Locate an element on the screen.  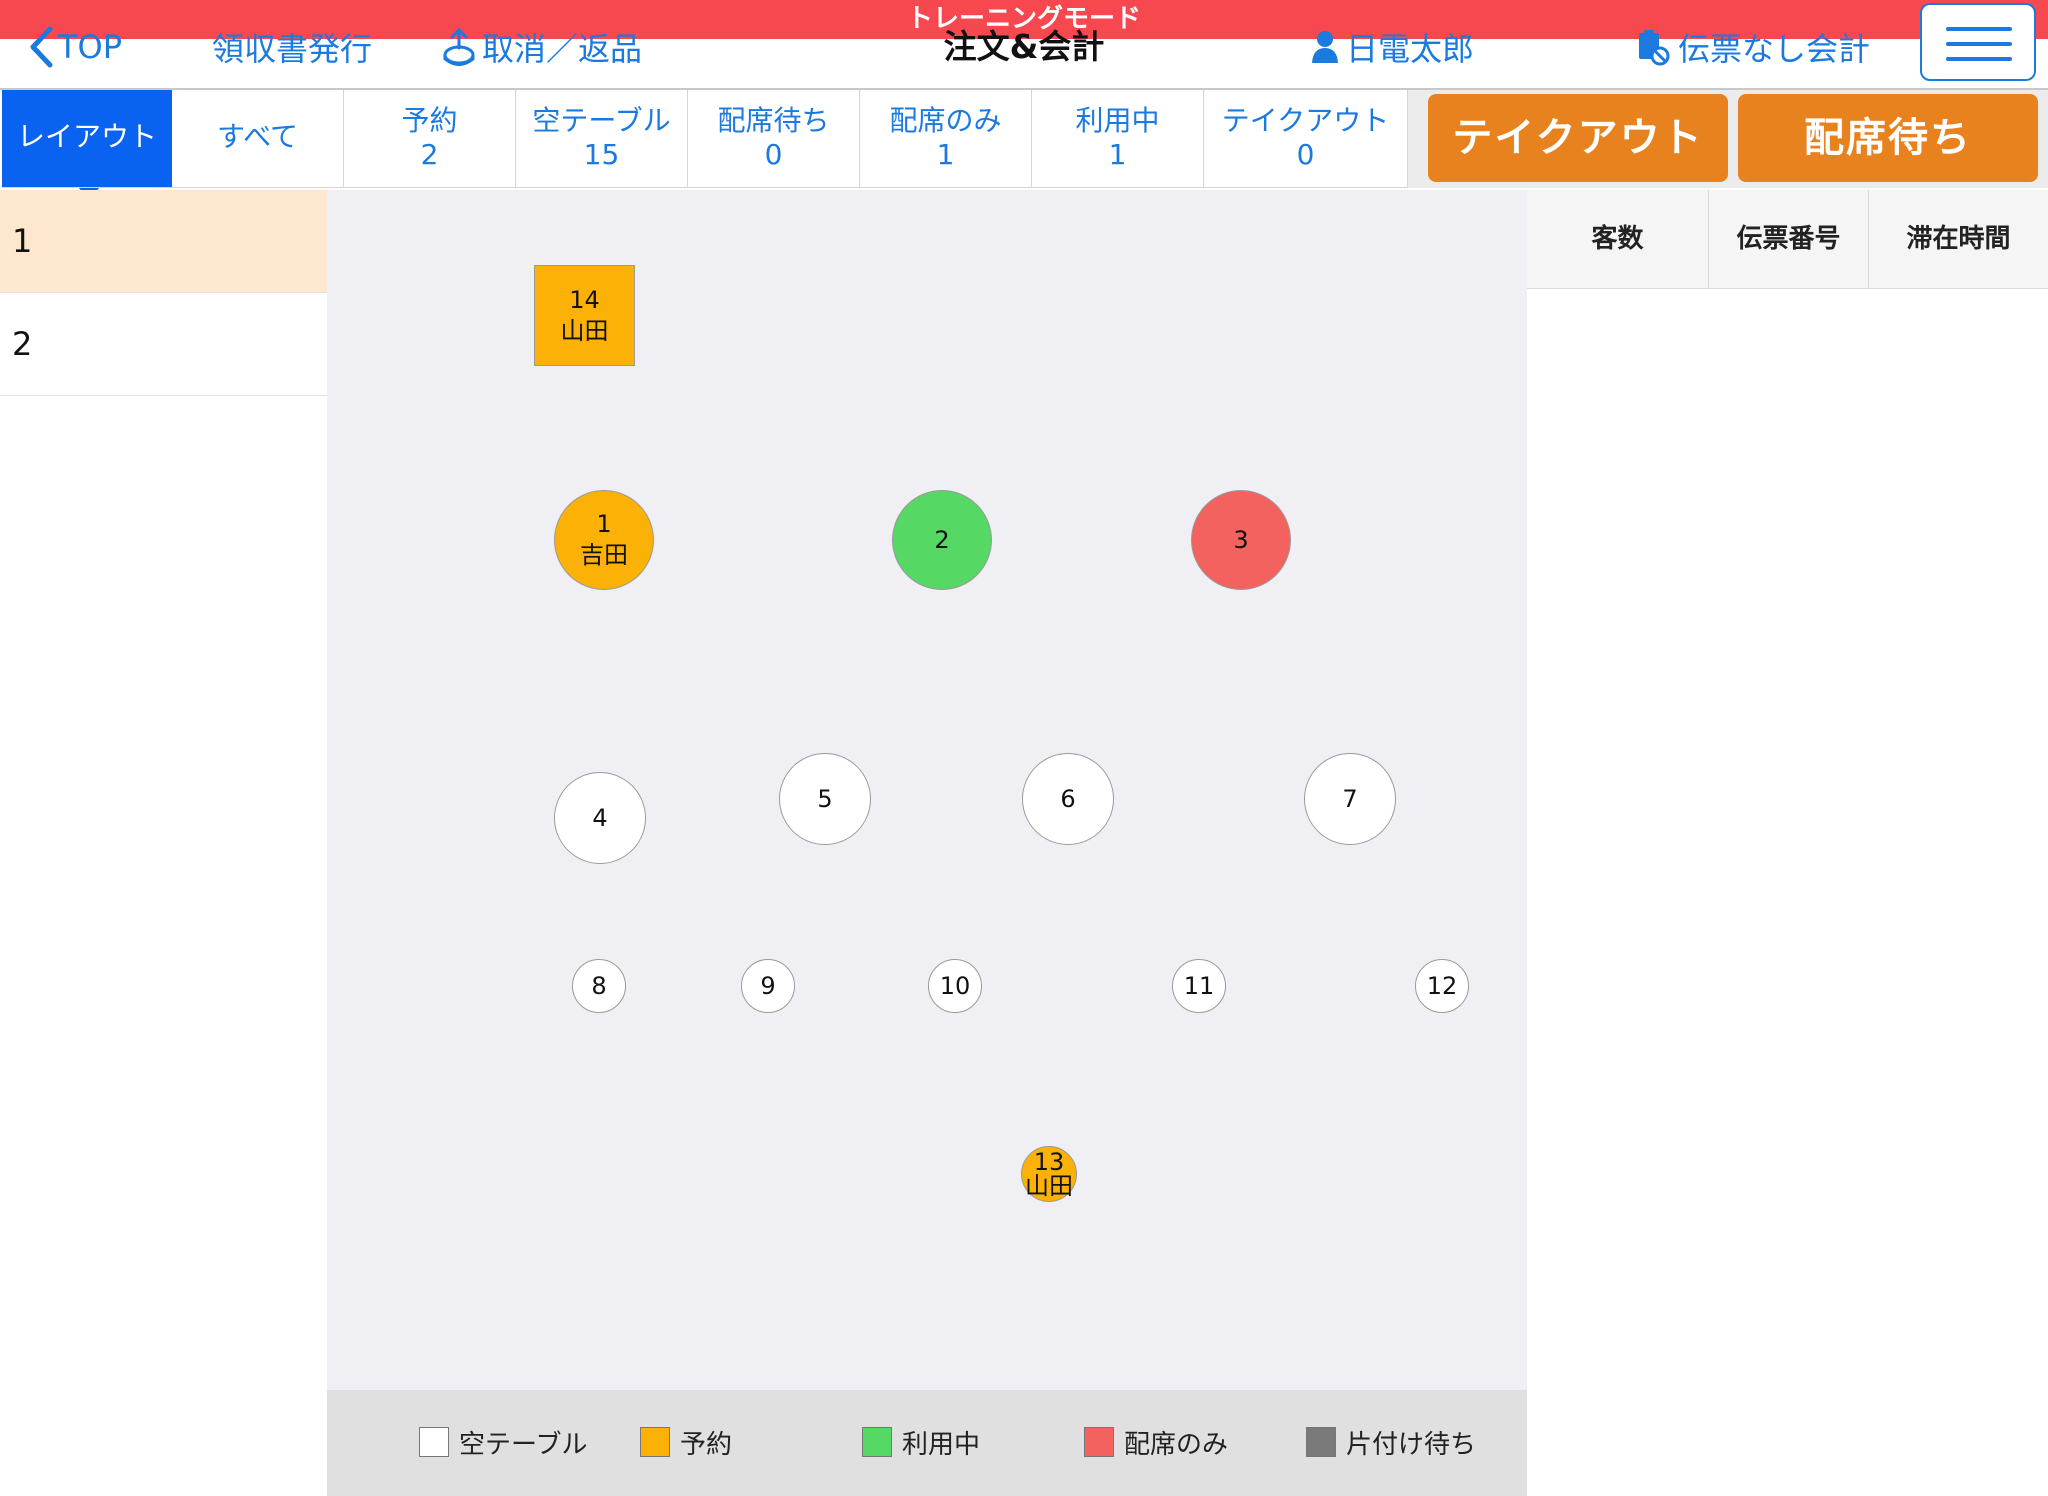
table-8: 8 is located at coordinates (599, 986).